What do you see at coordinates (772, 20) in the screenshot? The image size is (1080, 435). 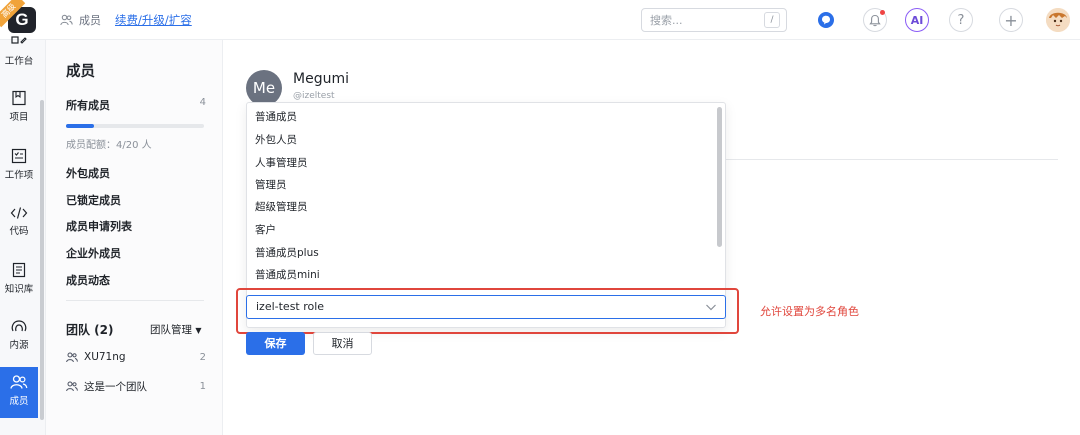 I see `search-shortcut-key: /` at bounding box center [772, 20].